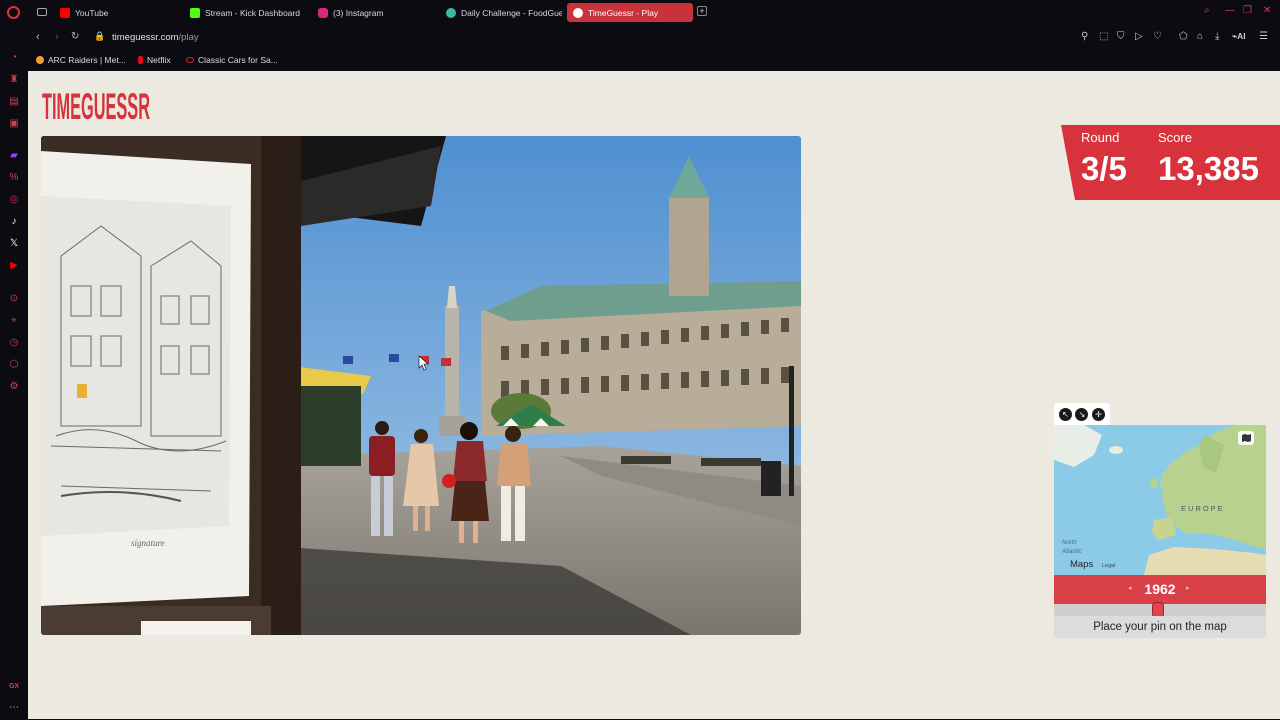 This screenshot has height=720, width=1280. I want to click on download-icon: ⤓, so click(1217, 36).